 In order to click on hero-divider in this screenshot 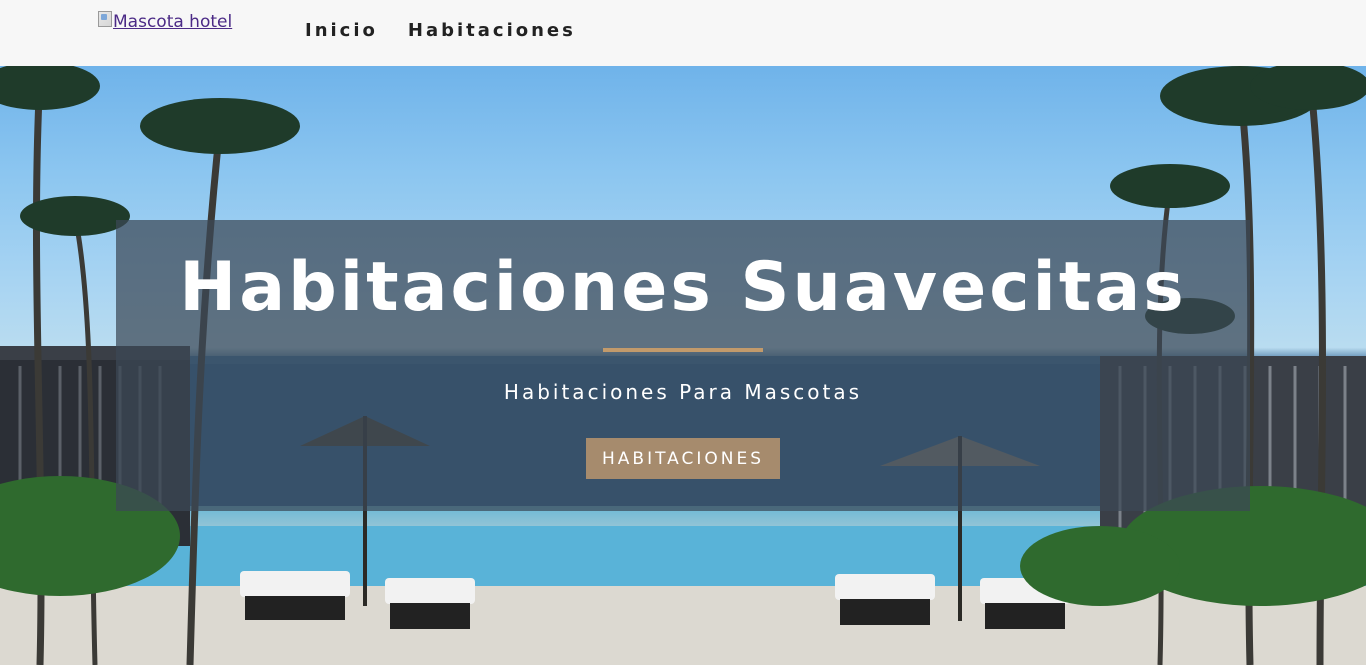, I will do `click(683, 350)`.